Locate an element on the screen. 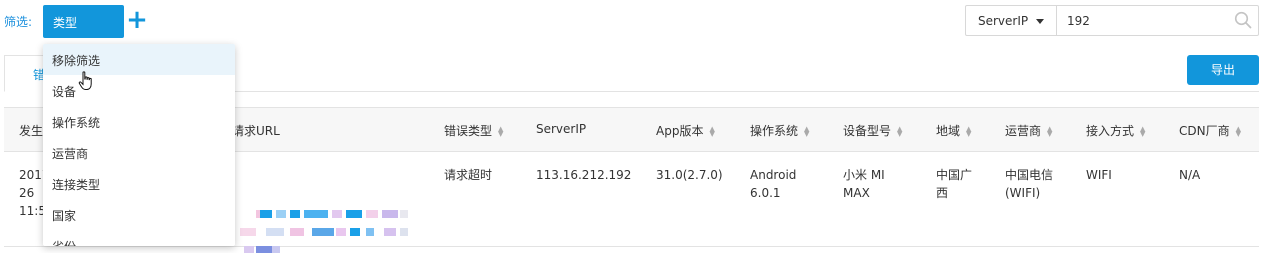 The image size is (1273, 253). col-region: 地域 ▲ ▼ is located at coordinates (953, 130).